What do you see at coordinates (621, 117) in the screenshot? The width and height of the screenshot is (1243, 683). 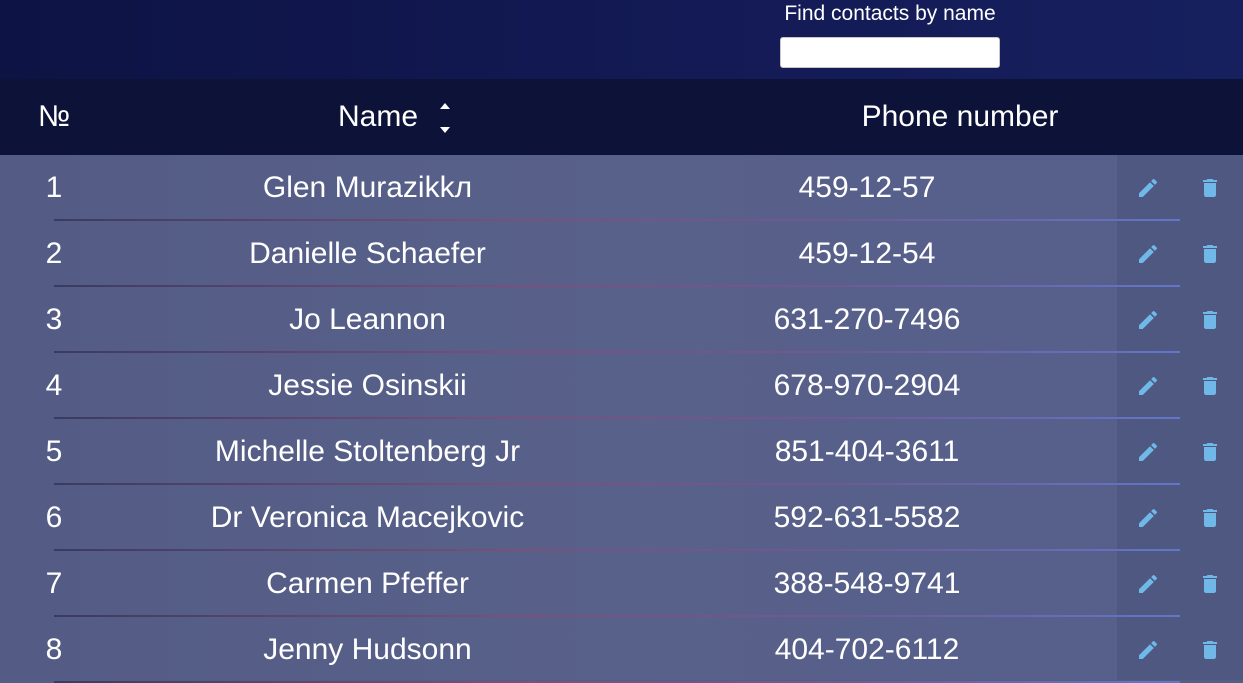 I see `table-header: № Name Phone number` at bounding box center [621, 117].